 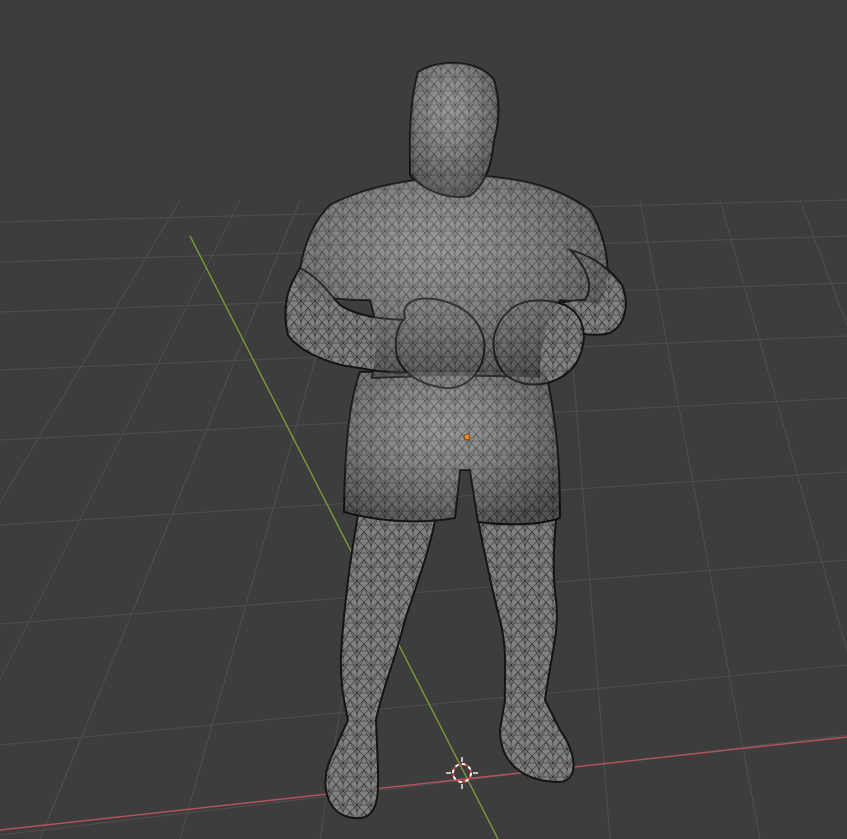 I want to click on mesh-right-leg, so click(x=525, y=651).